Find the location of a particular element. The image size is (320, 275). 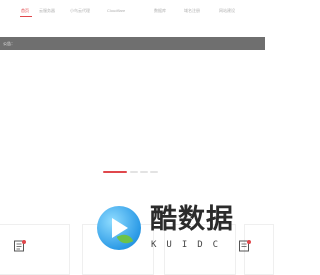

nav-item-cloud-server: 云服务器 is located at coordinates (47, 10).